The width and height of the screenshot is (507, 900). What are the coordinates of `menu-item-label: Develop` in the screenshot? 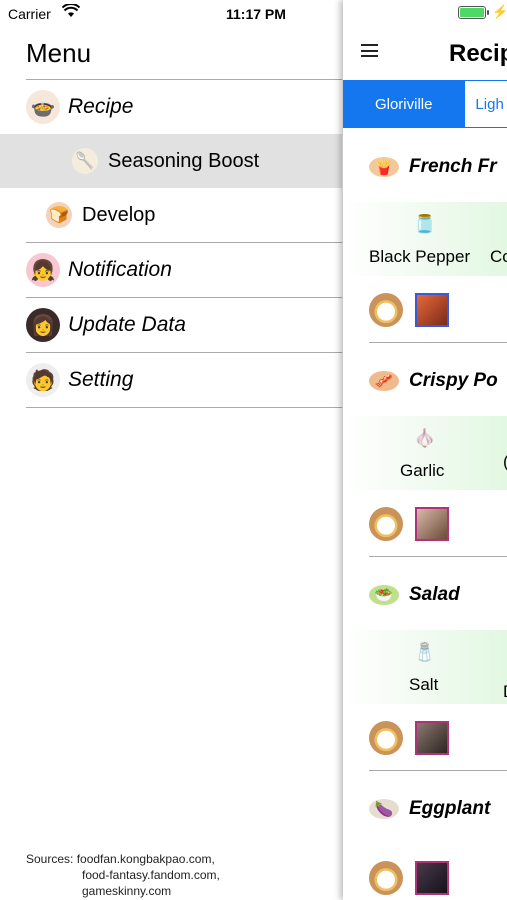 It's located at (119, 214).